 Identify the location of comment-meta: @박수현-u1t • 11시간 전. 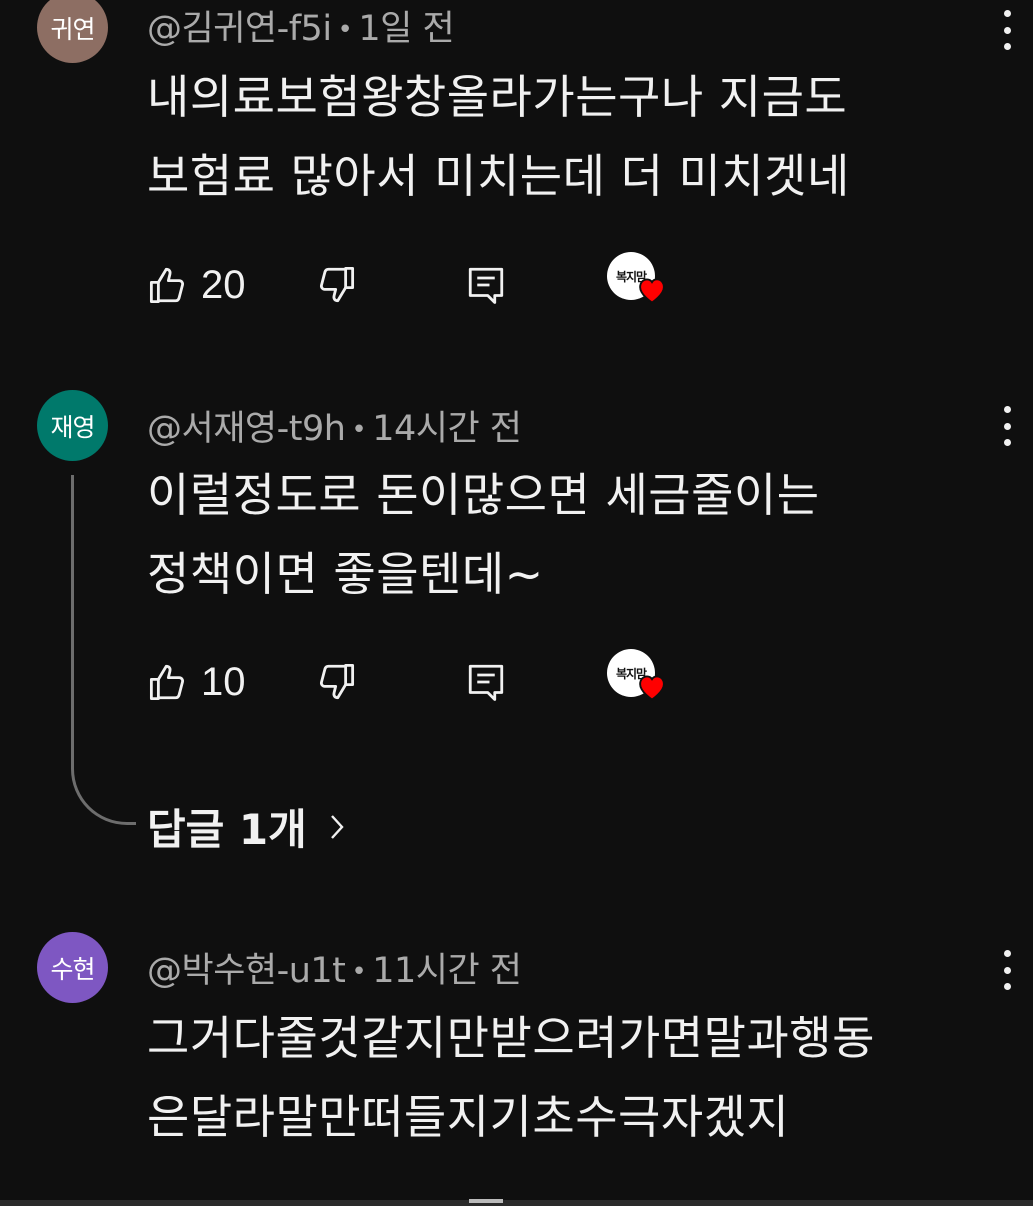
(334, 967).